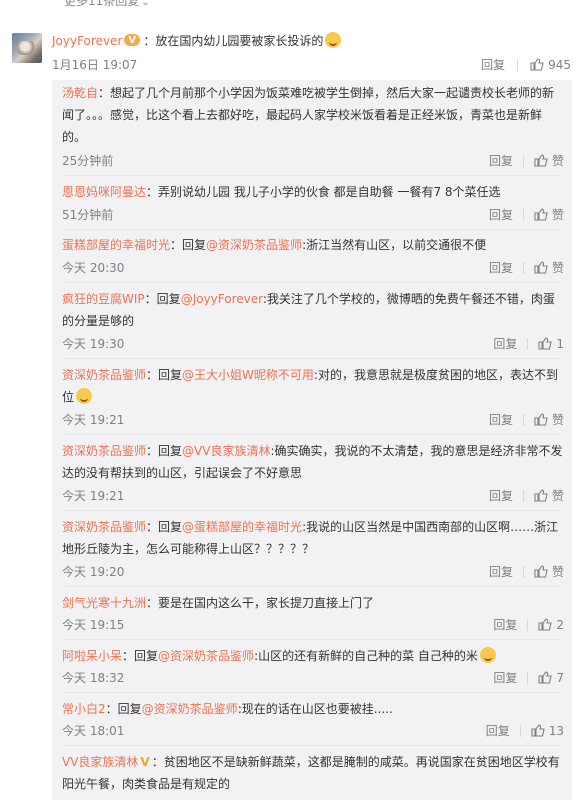  I want to click on reply-actions: 回复 1, so click(528, 344).